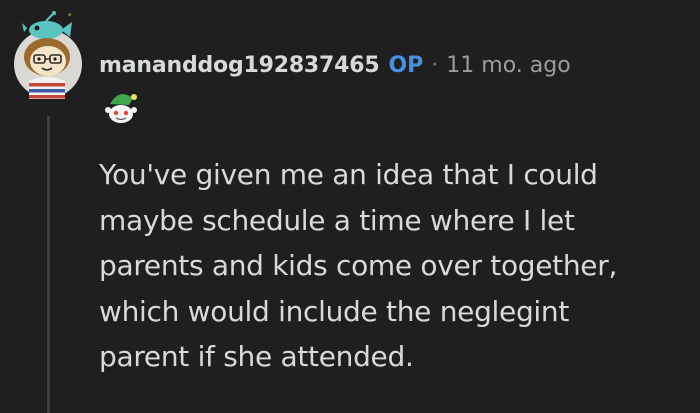 This screenshot has width=700, height=413. What do you see at coordinates (406, 65) in the screenshot?
I see `op-badge: OP` at bounding box center [406, 65].